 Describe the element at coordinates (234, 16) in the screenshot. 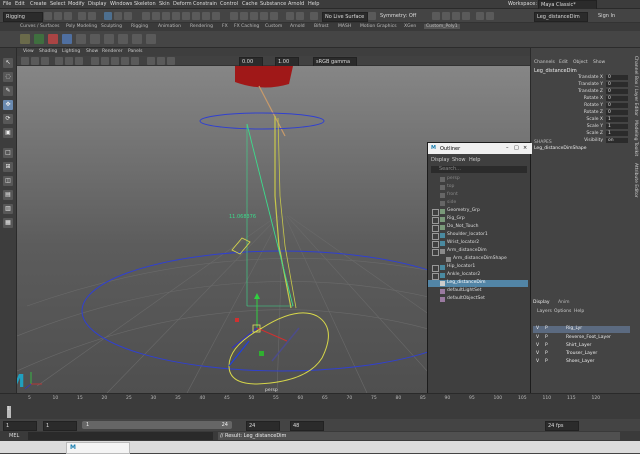

I see `snap-grid-icon` at that location.